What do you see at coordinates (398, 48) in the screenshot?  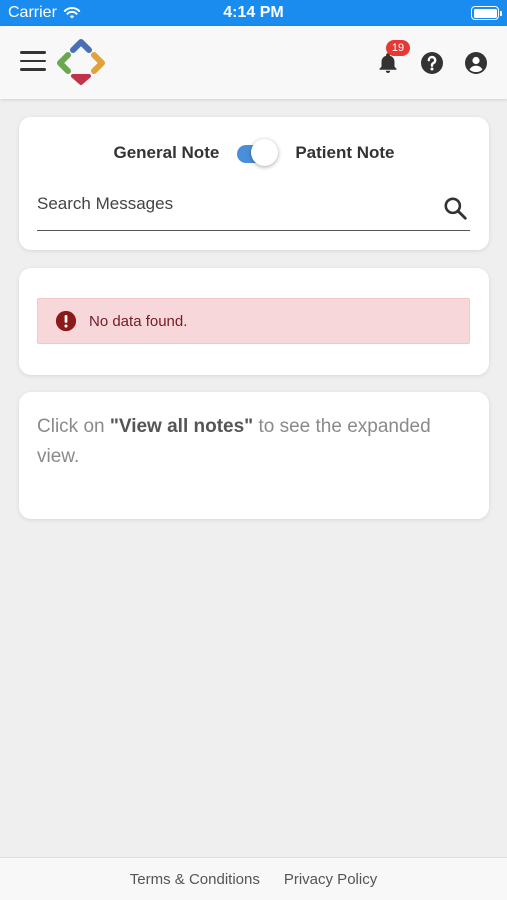 I see `notification-badge: 19` at bounding box center [398, 48].